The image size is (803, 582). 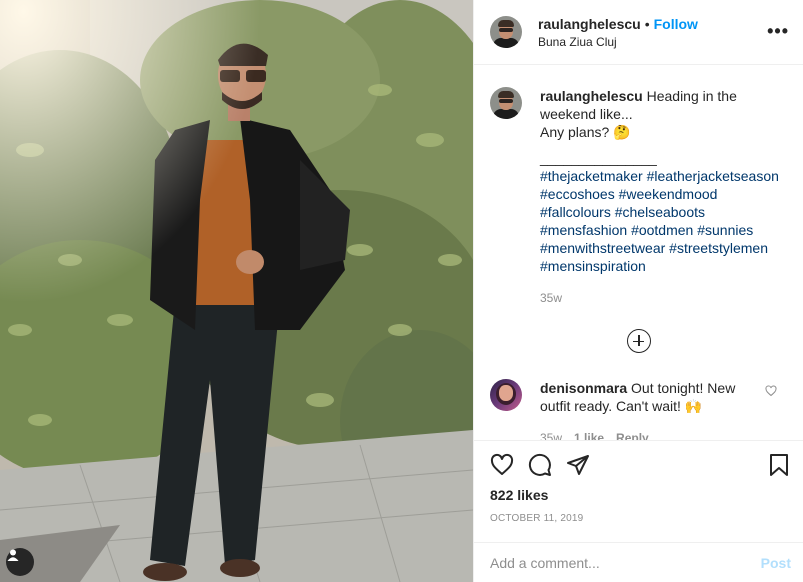 I want to click on hashtag-link: #thejacketmaker, so click(x=591, y=176).